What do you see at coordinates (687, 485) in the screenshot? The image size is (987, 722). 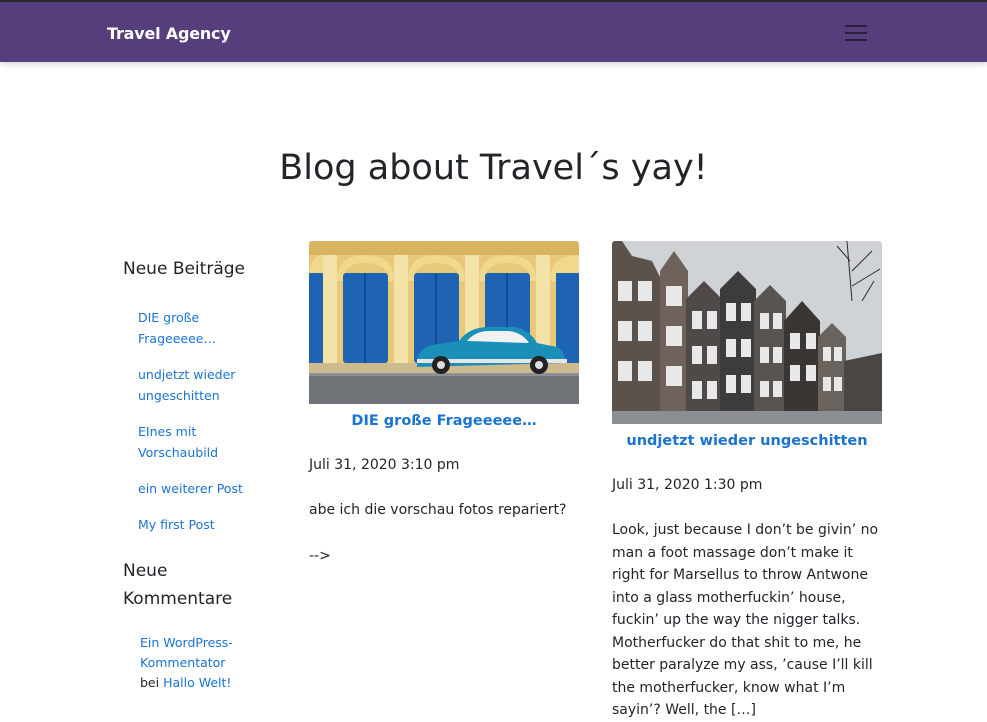 I see `post-date: Juli 31, 2020 1:30 pm` at bounding box center [687, 485].